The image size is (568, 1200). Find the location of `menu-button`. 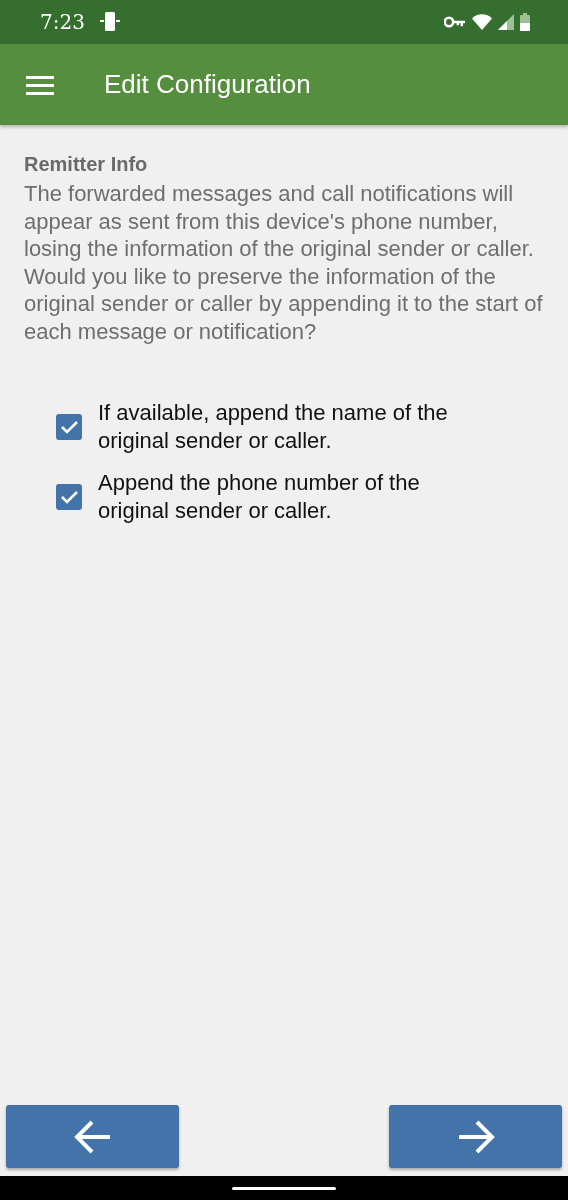

menu-button is located at coordinates (40, 84).